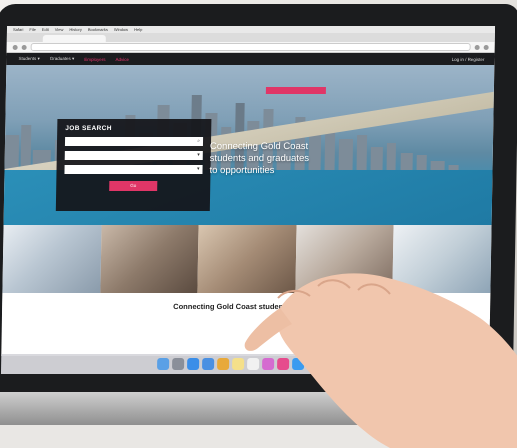  I want to click on nav-employers: Employers, so click(94, 59).